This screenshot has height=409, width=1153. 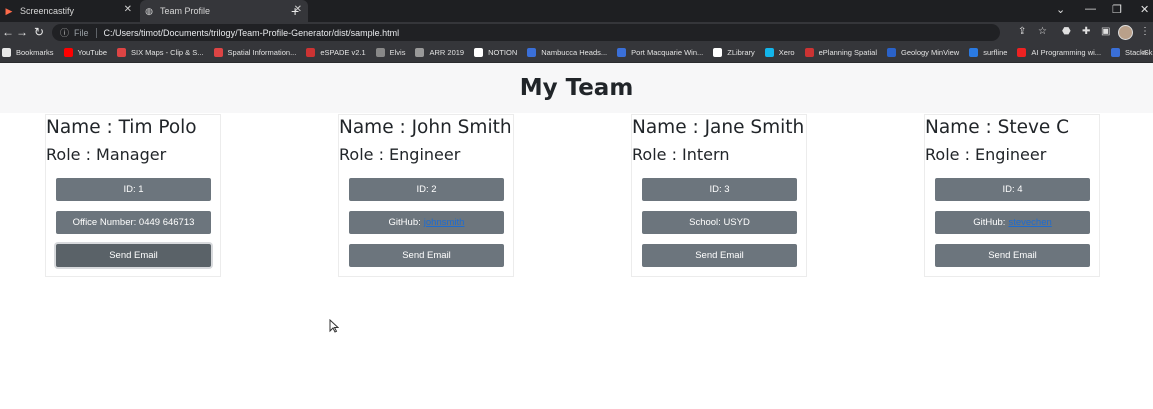 I want to click on employee-name: Name : Tim Polo, so click(x=121, y=127).